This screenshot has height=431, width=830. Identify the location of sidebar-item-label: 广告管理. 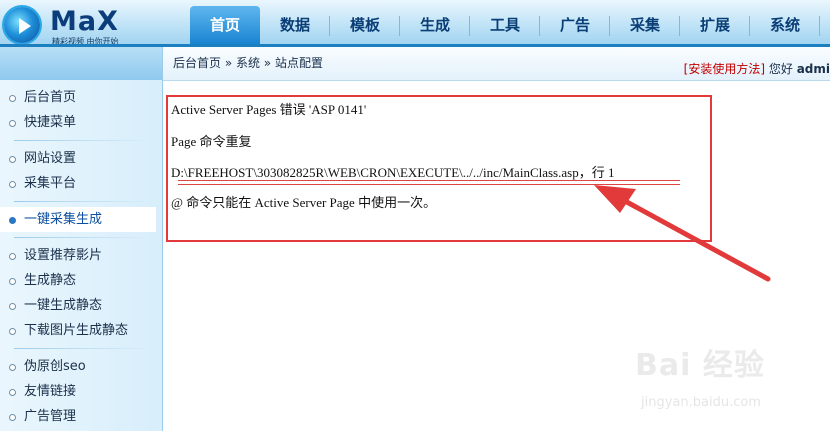
(50, 416).